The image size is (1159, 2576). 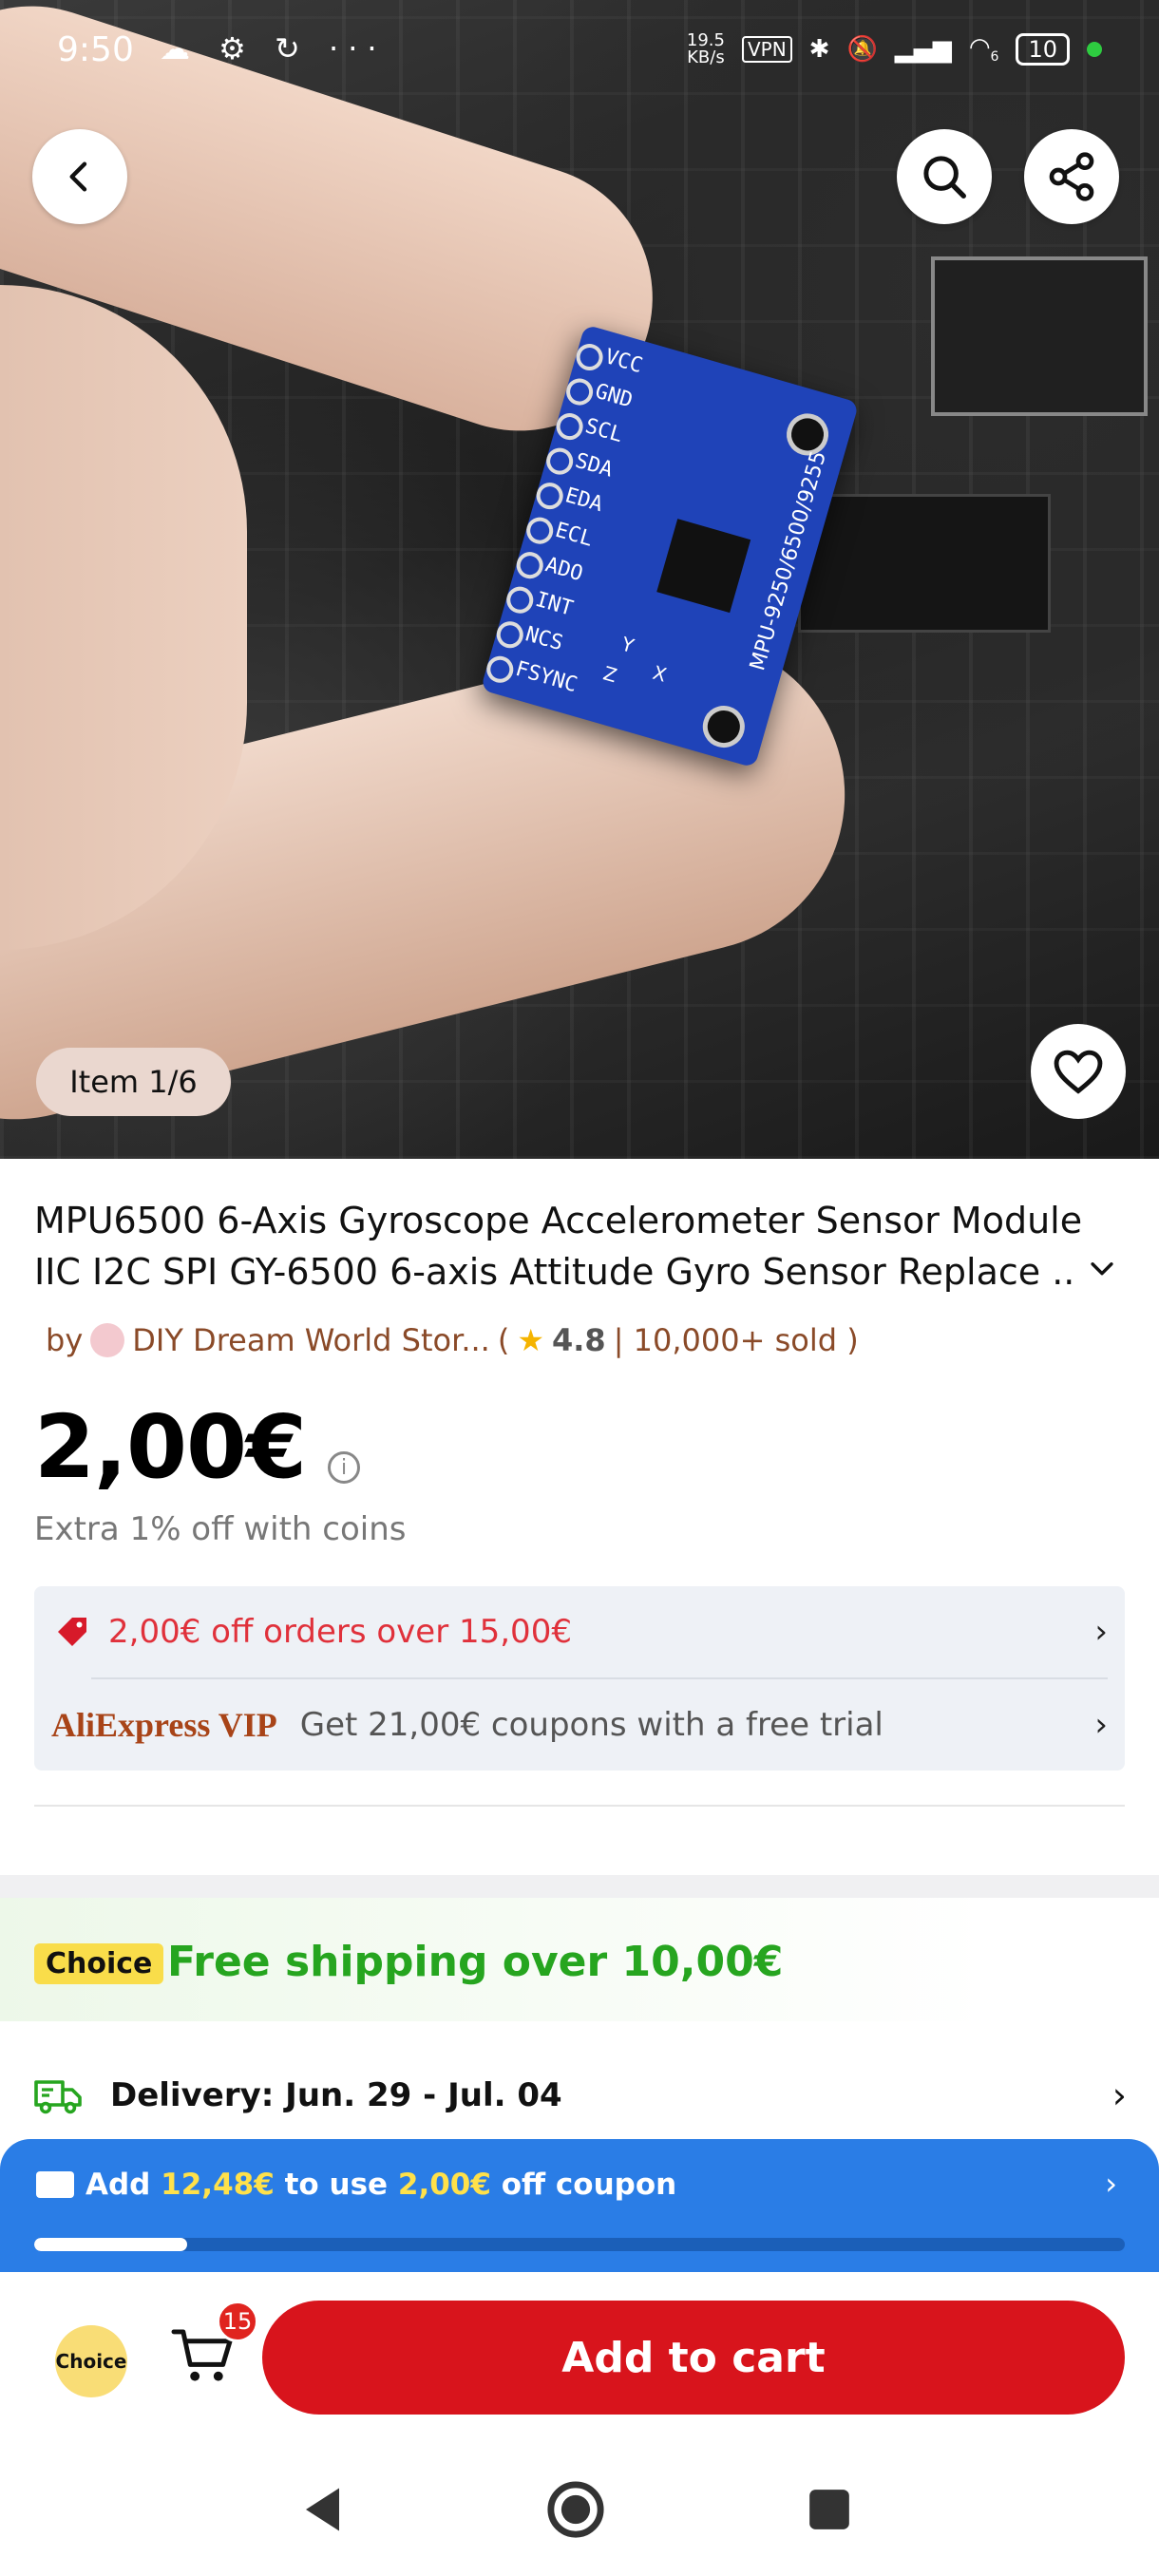 What do you see at coordinates (72, 1632) in the screenshot?
I see `price-tag-icon` at bounding box center [72, 1632].